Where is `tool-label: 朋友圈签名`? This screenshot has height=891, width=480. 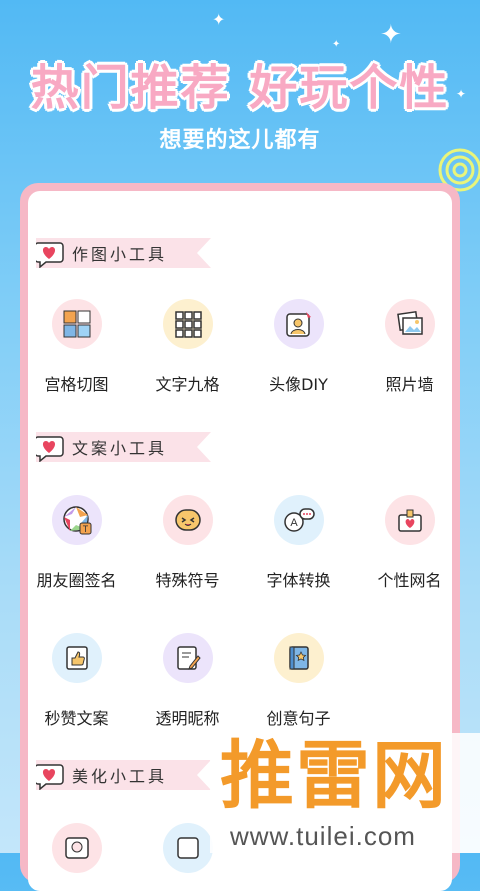
tool-label: 朋友圈签名 is located at coordinates (76, 580).